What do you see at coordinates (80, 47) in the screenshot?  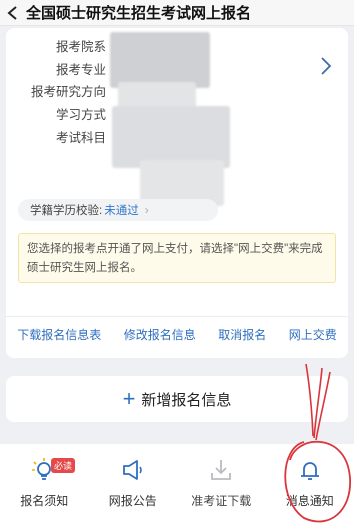 I see `label-department: 报考院系` at bounding box center [80, 47].